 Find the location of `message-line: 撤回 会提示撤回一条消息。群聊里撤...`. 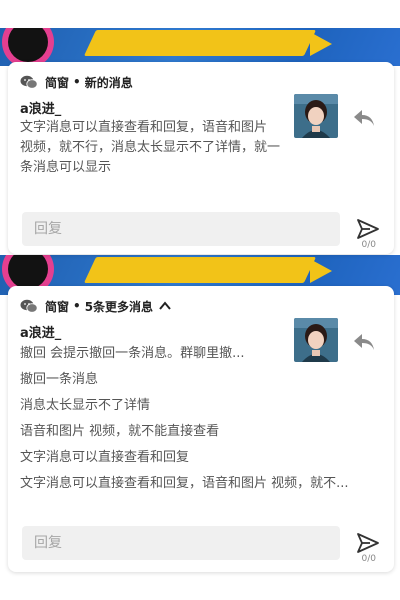

message-line: 撤回 会提示撤回一条消息。群聊里撤... is located at coordinates (132, 353).